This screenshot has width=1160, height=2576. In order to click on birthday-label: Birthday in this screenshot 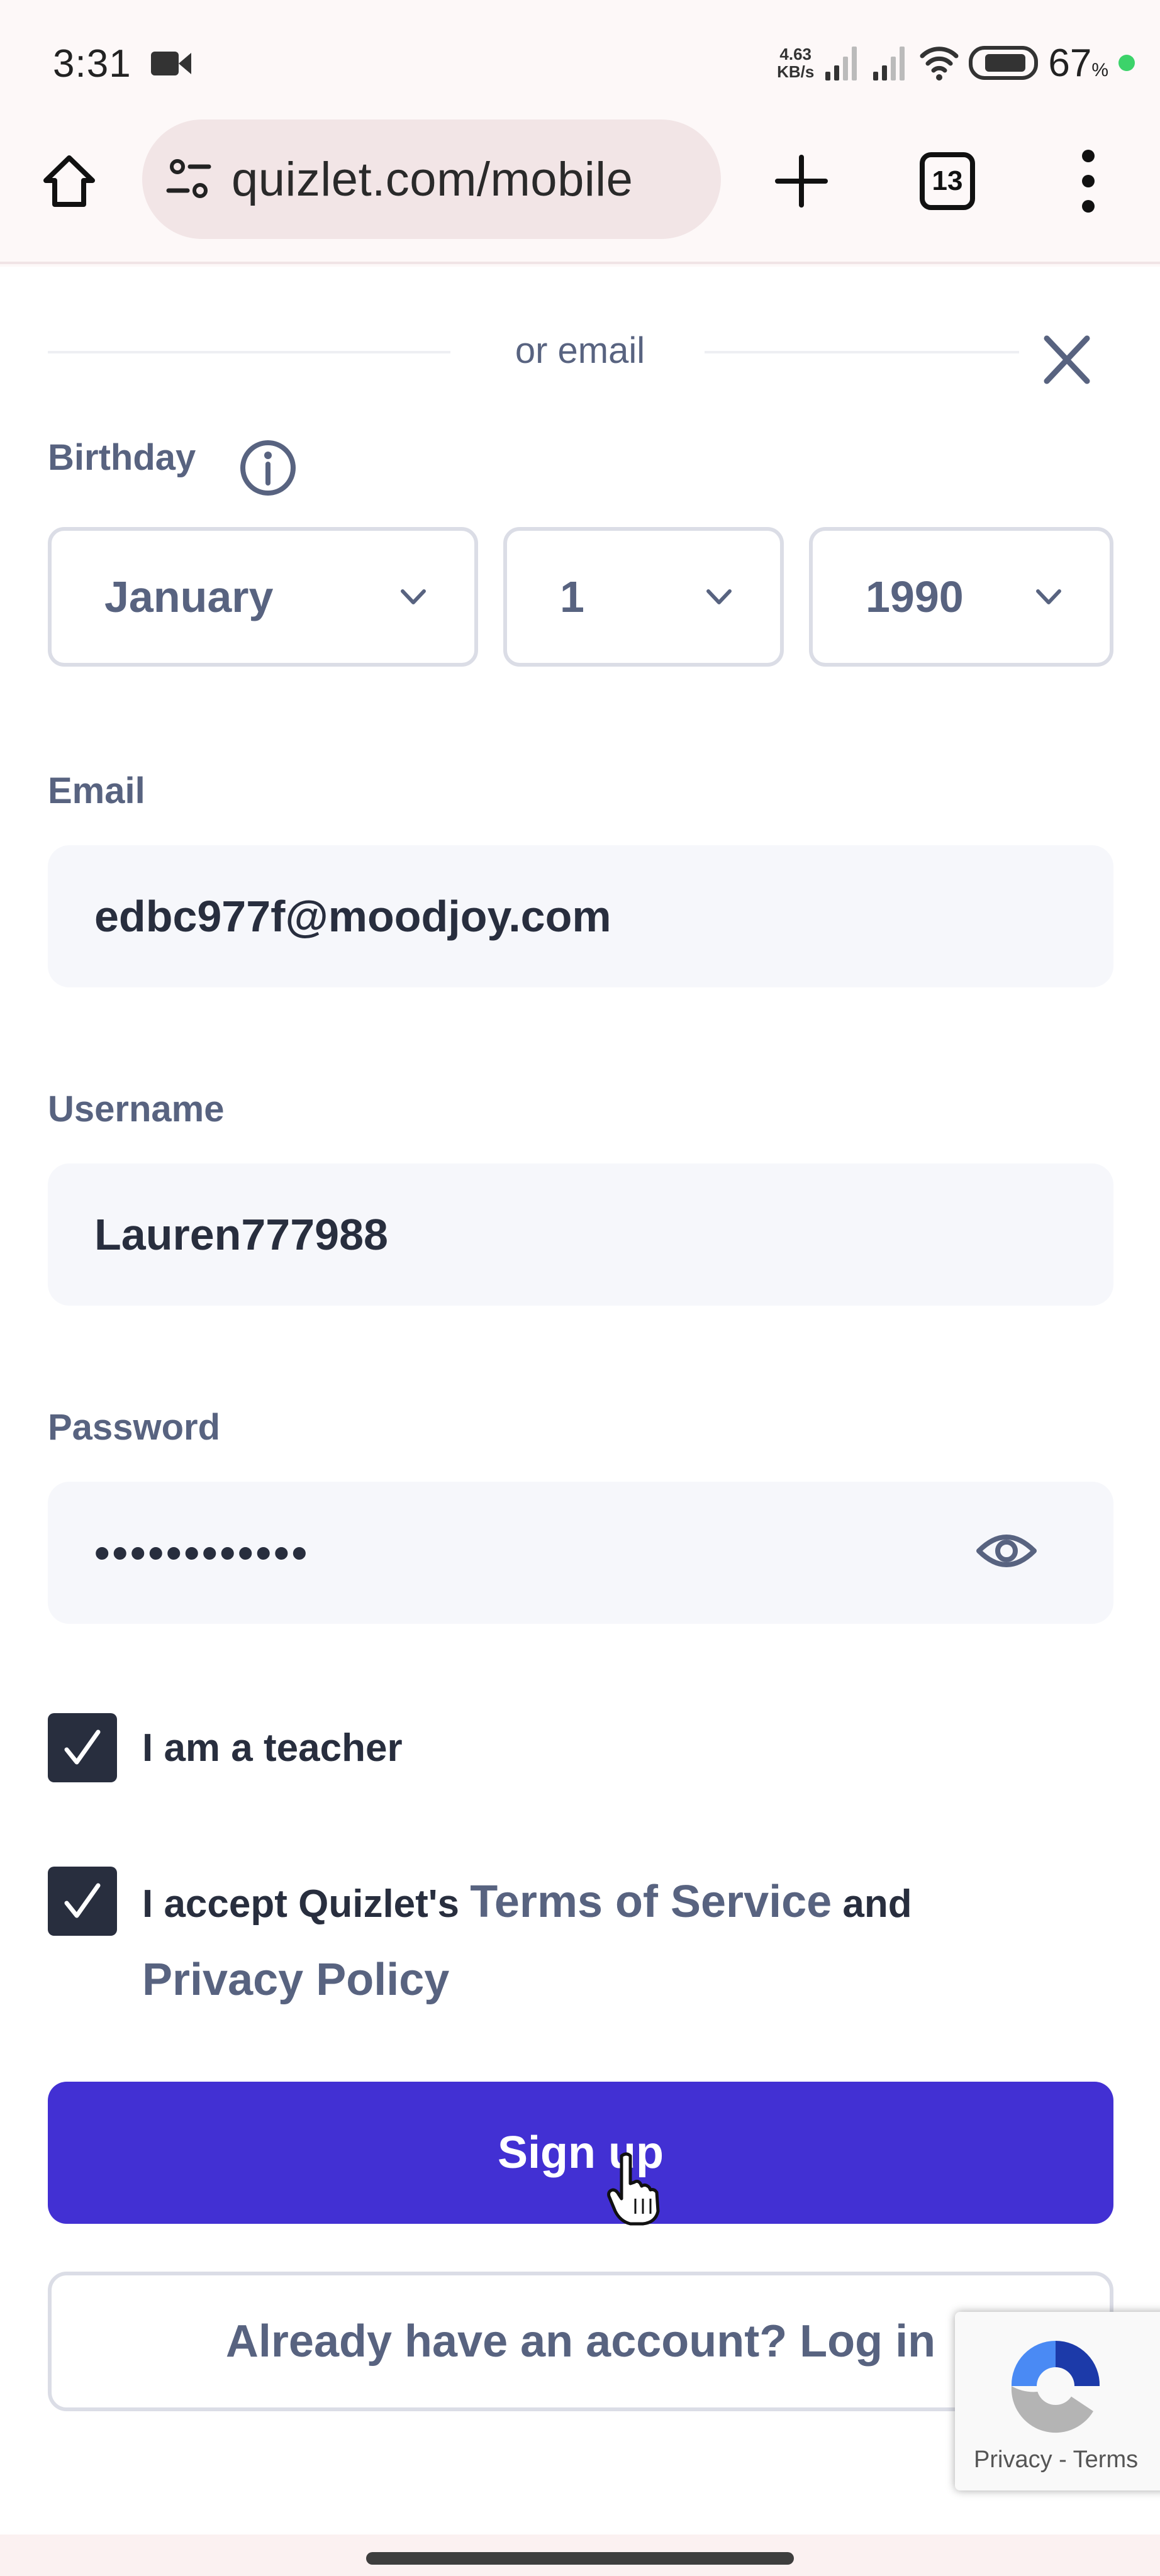, I will do `click(122, 457)`.